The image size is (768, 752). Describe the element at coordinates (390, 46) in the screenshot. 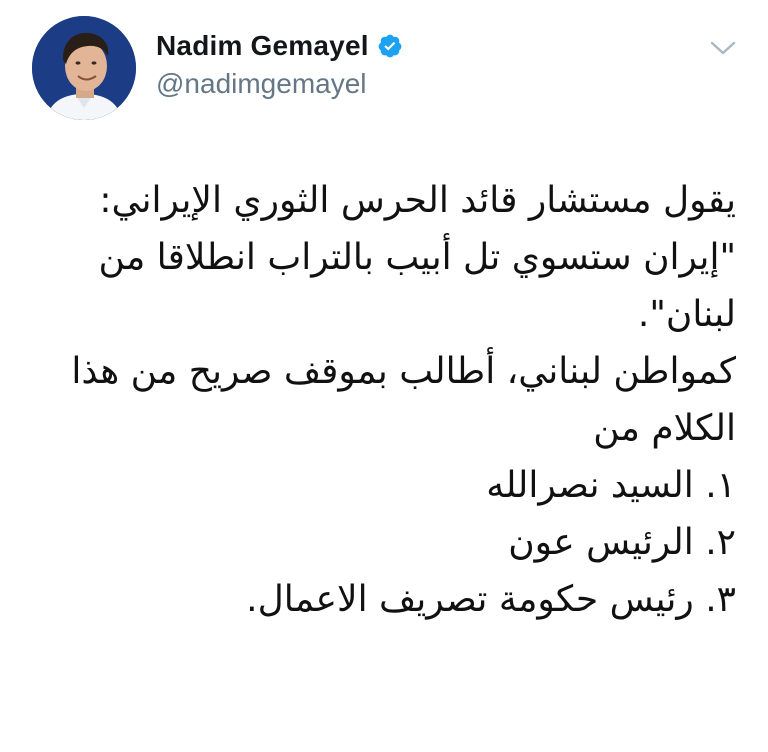

I see `verified-badge-icon` at that location.